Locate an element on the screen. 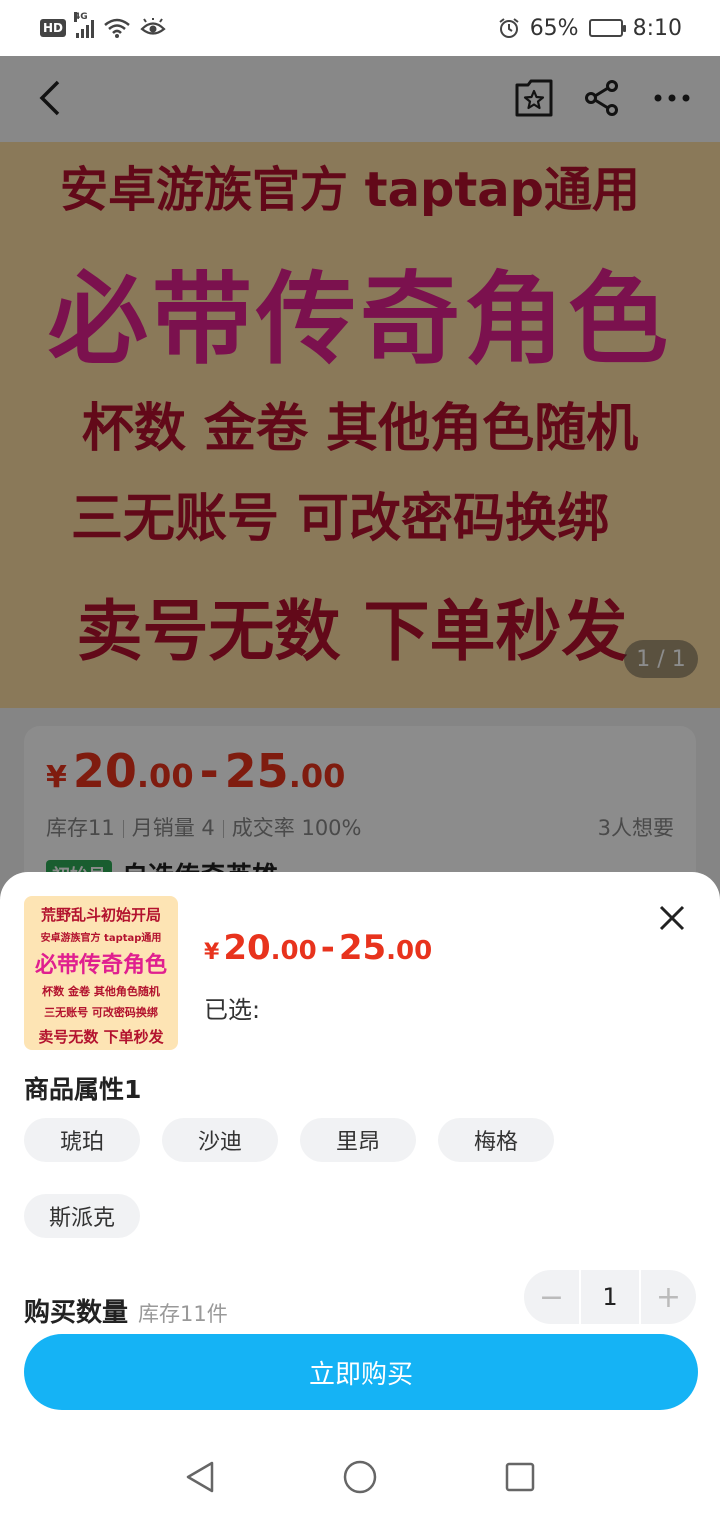  option-chip: 梅格 is located at coordinates (496, 1140).